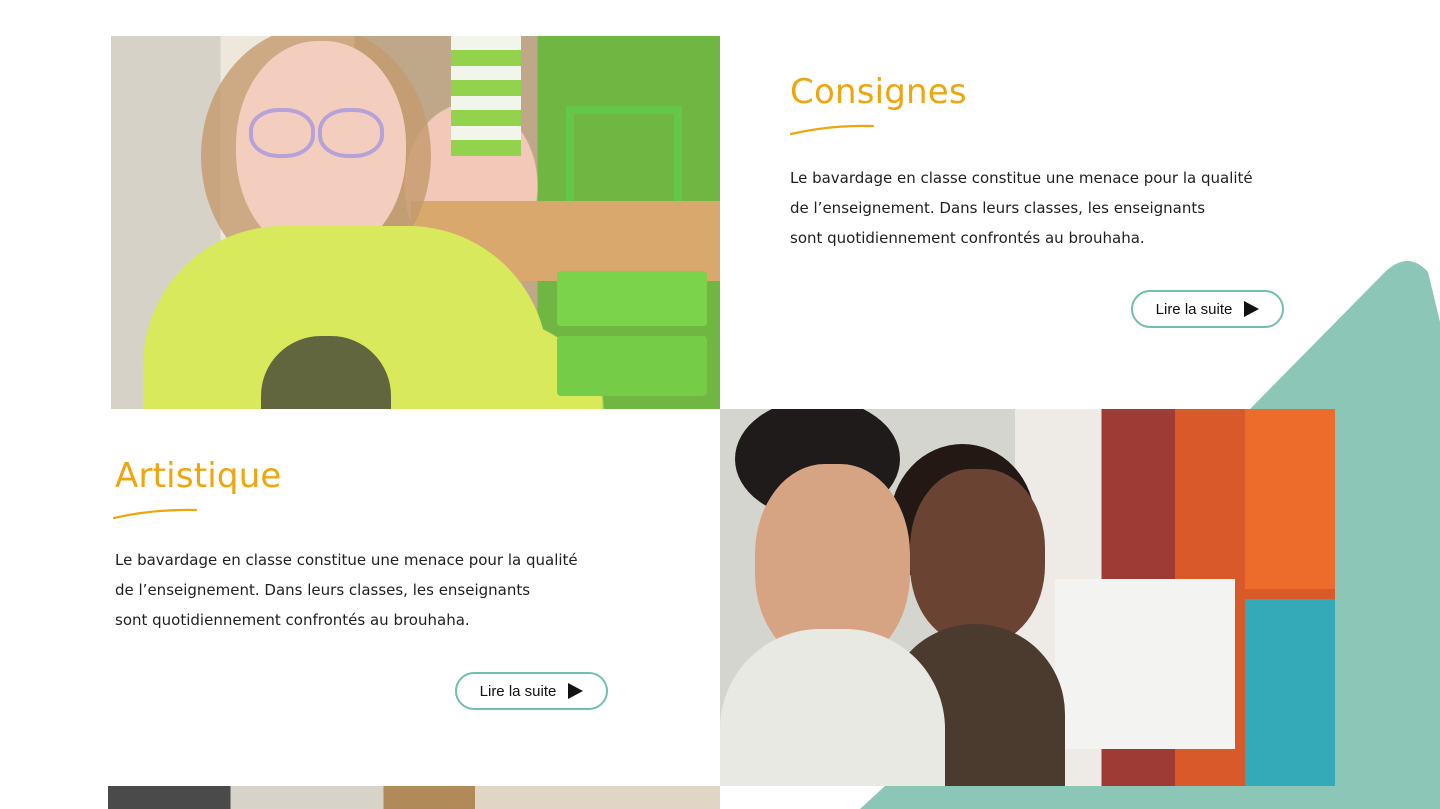 The height and width of the screenshot is (809, 1440). I want to click on photo-classroom-partial, so click(414, 797).